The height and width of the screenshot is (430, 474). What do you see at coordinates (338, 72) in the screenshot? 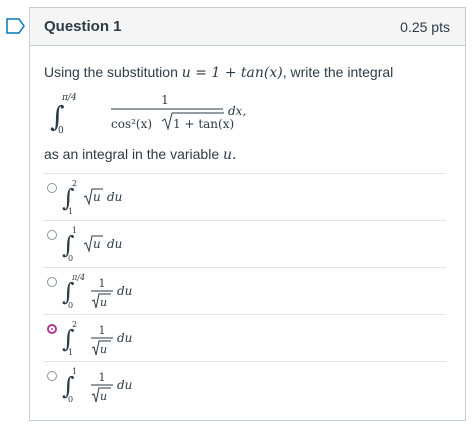
I see `prompt-suffix: , write the integral` at bounding box center [338, 72].